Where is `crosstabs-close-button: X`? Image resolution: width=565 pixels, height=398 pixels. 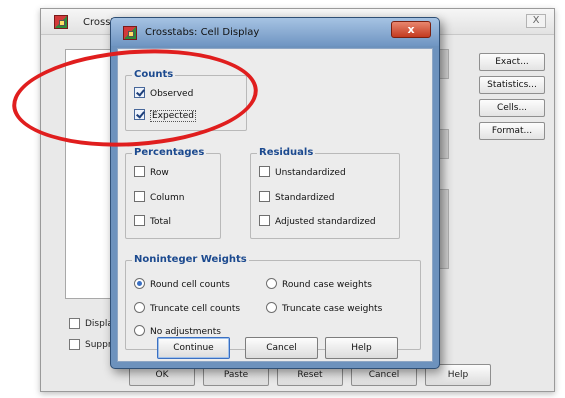
crosstabs-close-button: X is located at coordinates (536, 21).